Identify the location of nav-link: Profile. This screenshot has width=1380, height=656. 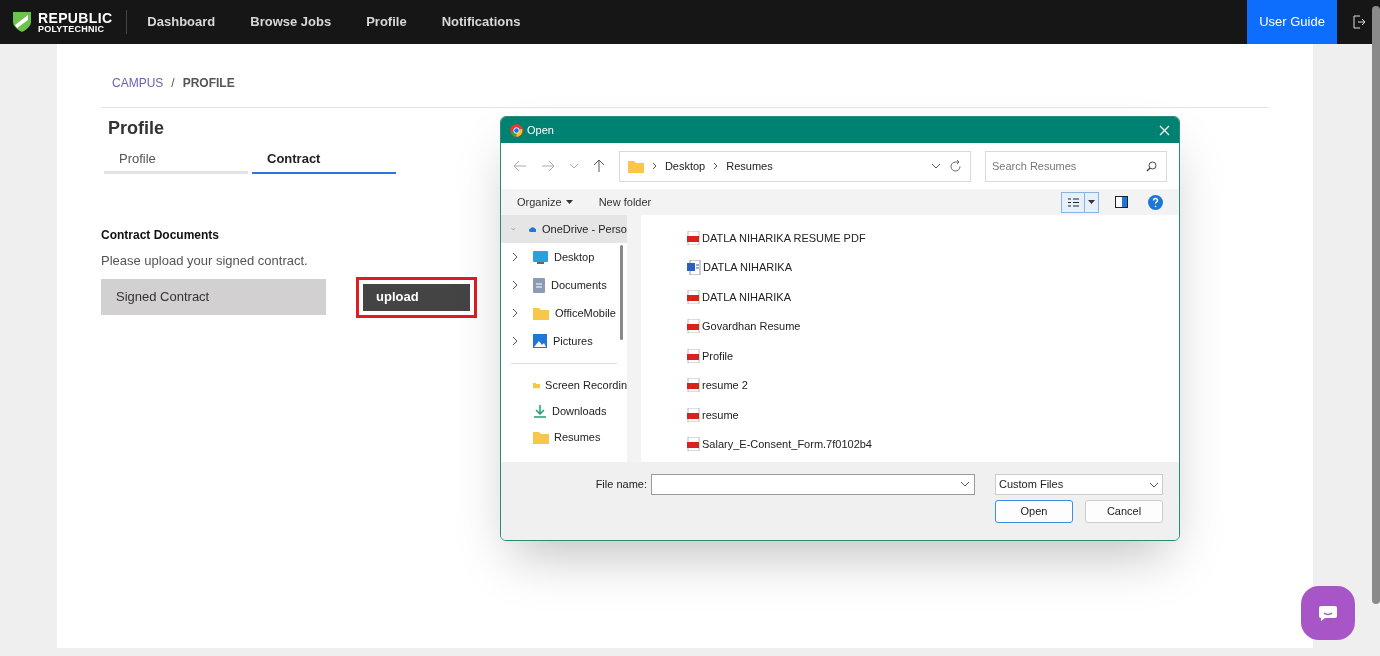
(386, 22).